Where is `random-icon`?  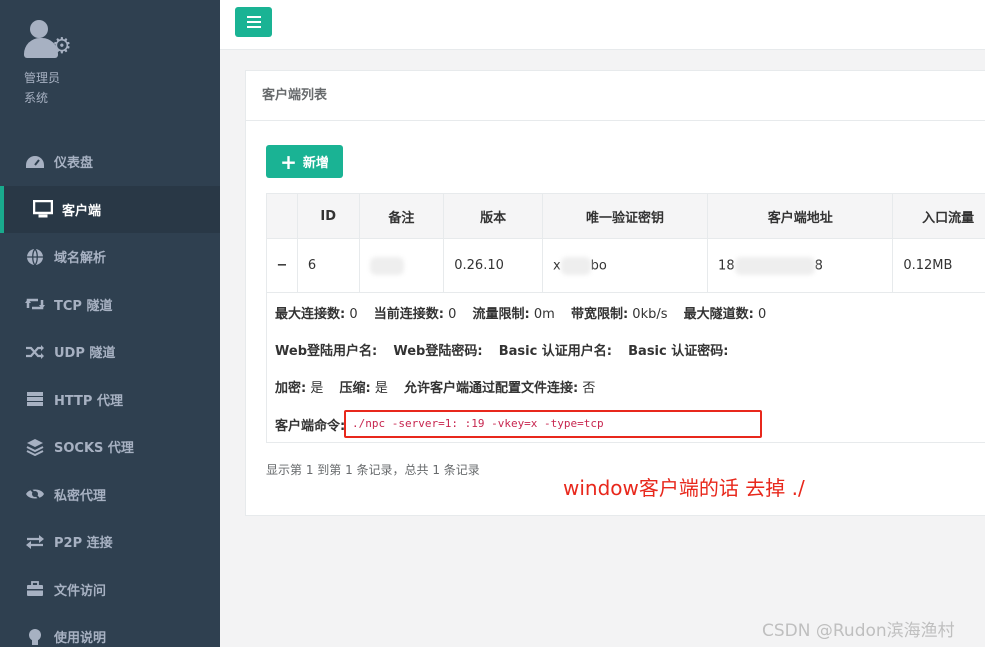
random-icon is located at coordinates (35, 352).